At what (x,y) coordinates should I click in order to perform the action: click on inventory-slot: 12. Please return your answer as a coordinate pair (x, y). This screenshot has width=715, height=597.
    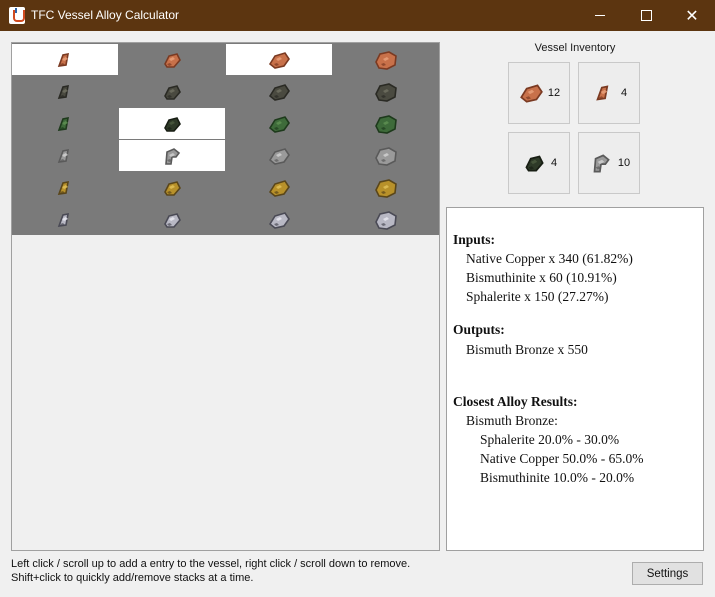
    Looking at the image, I should click on (539, 93).